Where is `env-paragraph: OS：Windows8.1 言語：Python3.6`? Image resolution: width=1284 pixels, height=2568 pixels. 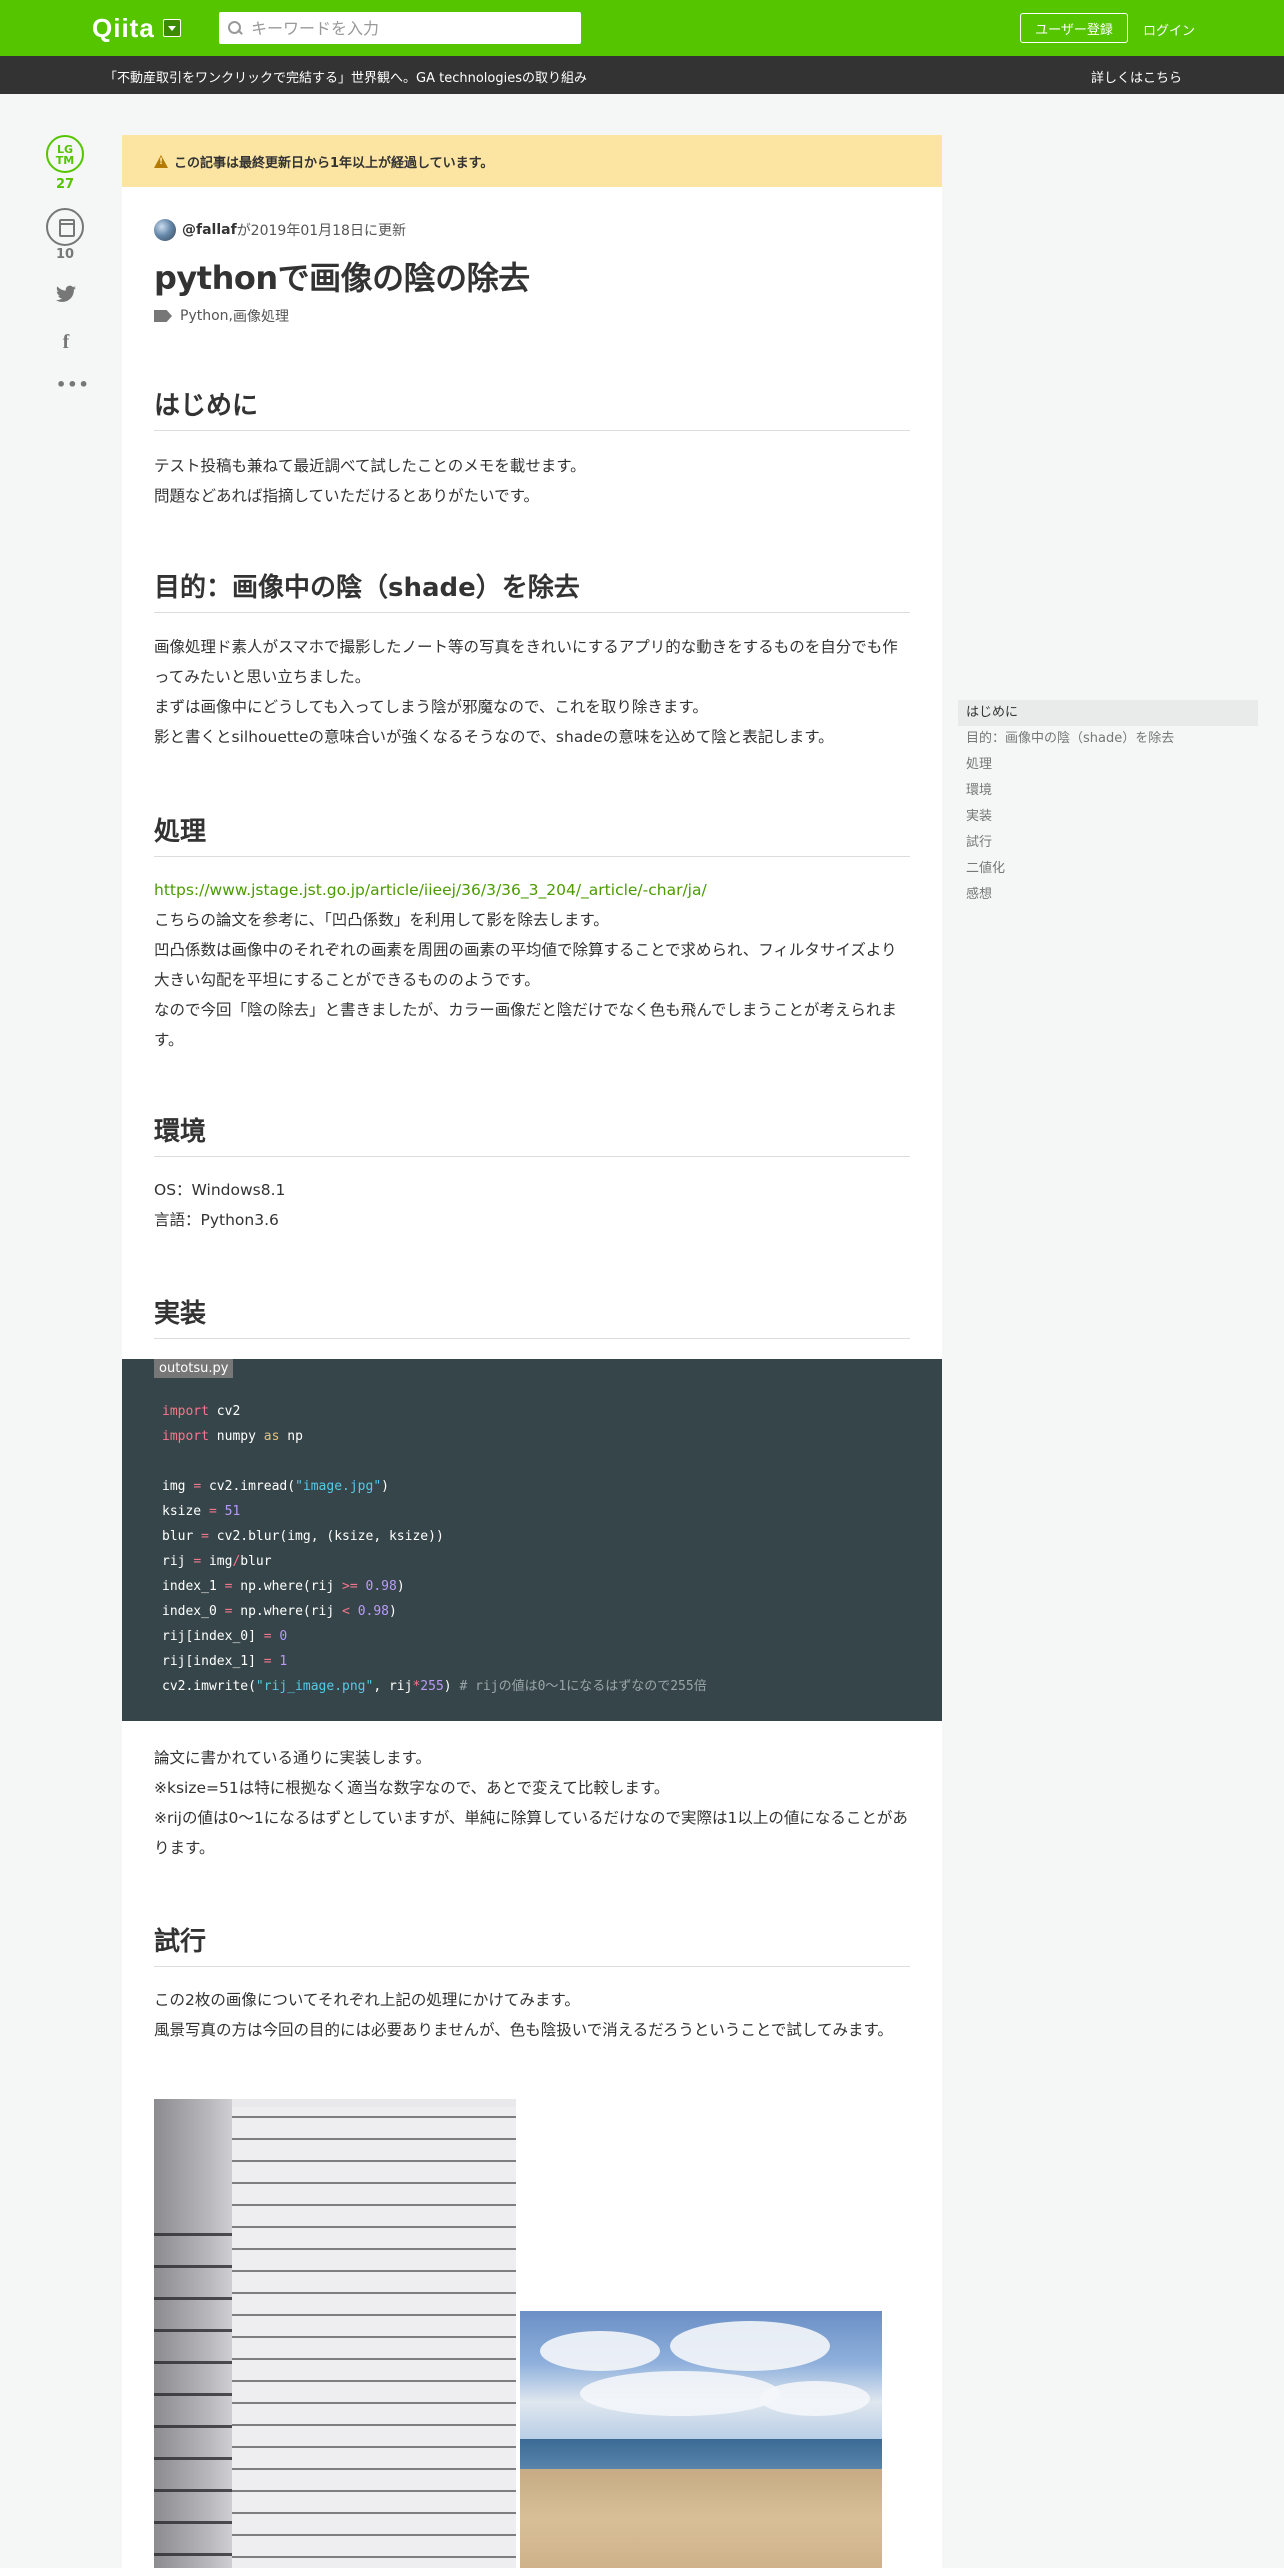
env-paragraph: OS：Windows8.1 言語：Python3.6 is located at coordinates (532, 1205).